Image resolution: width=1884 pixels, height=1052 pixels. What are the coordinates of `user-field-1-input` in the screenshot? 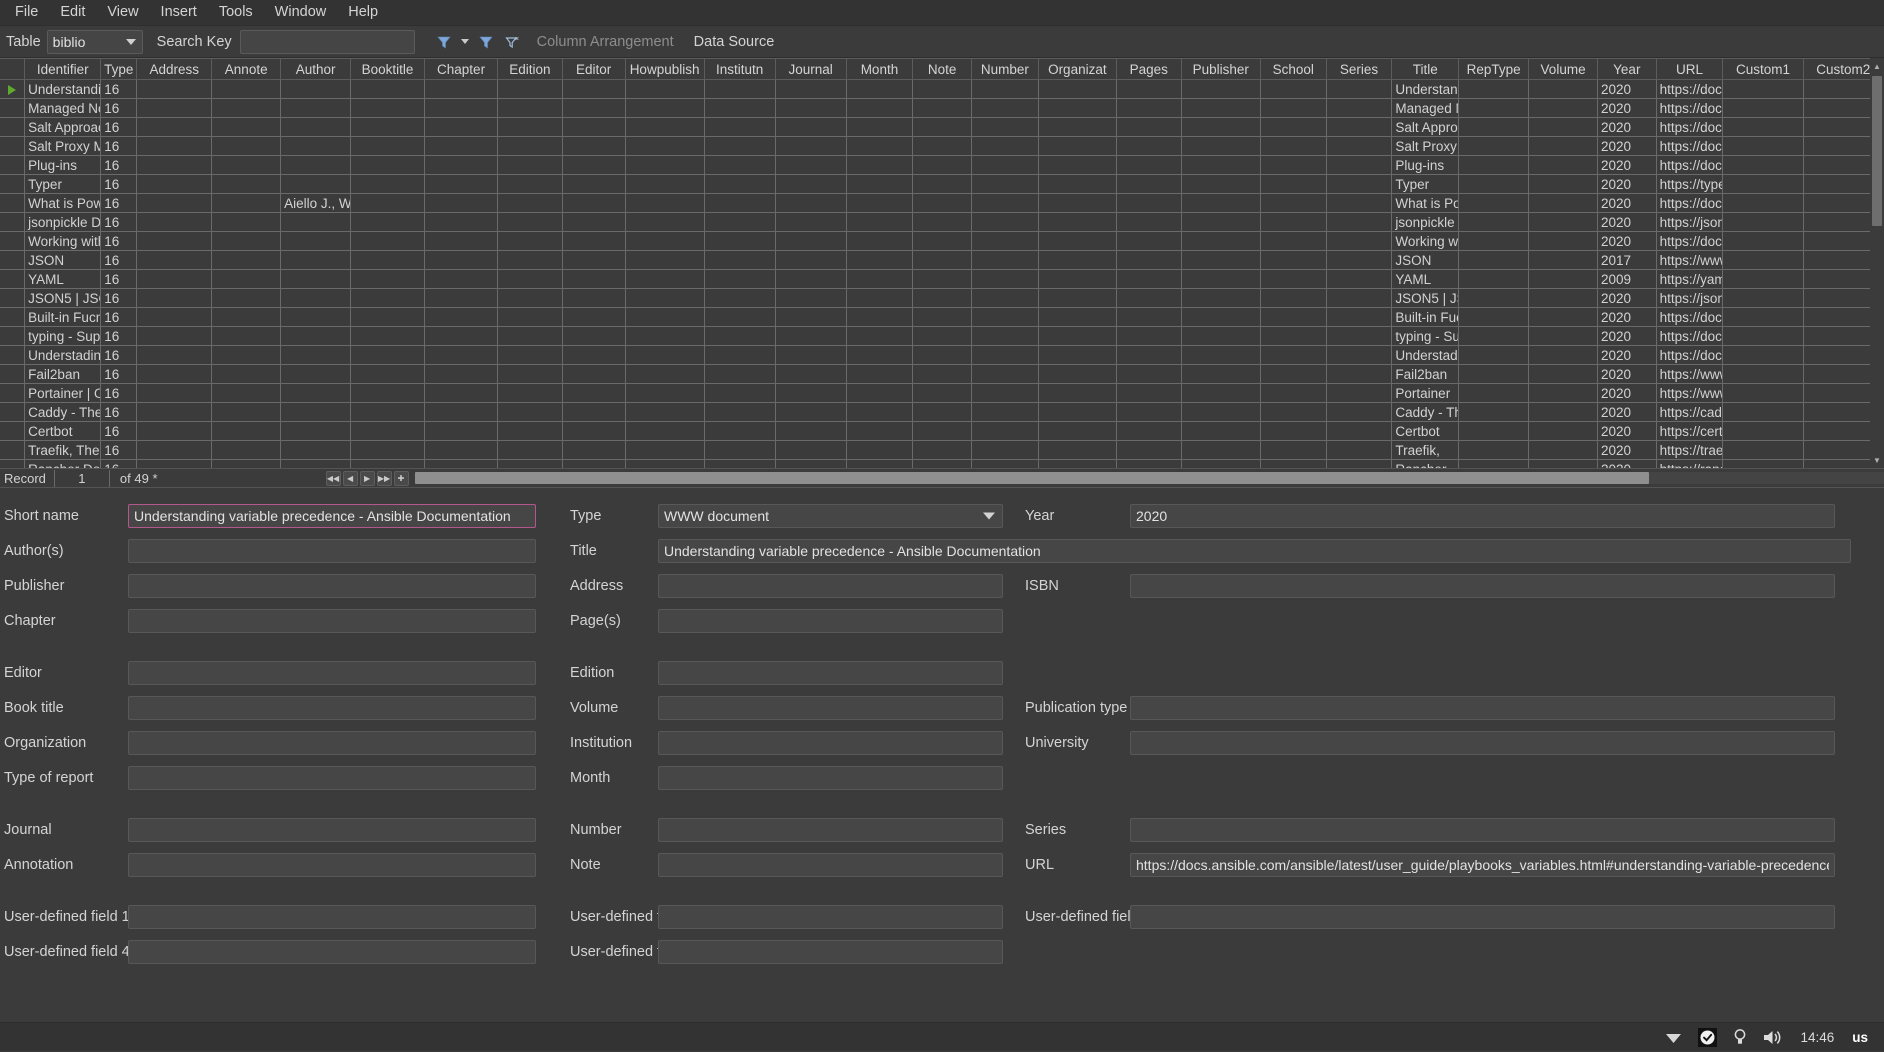 It's located at (332, 917).